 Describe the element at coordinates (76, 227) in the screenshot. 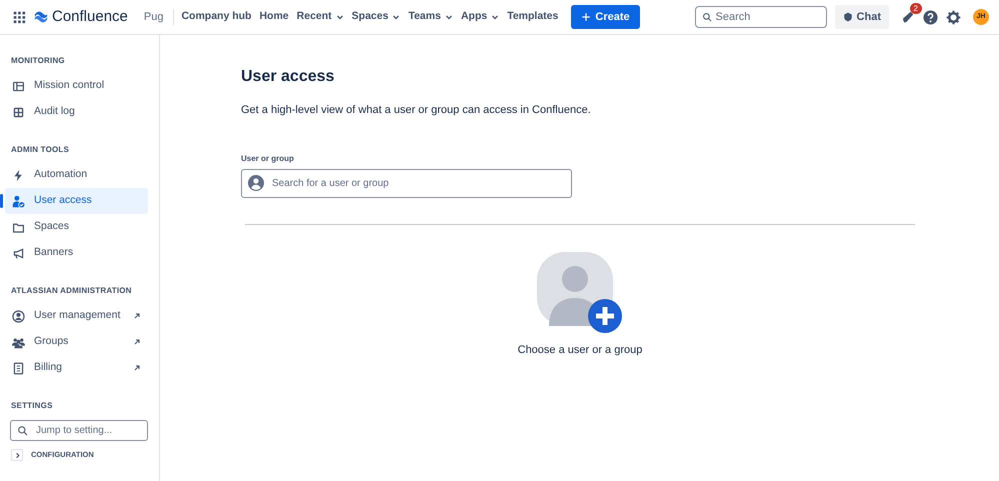

I see `sidebar-item: Spaces` at that location.